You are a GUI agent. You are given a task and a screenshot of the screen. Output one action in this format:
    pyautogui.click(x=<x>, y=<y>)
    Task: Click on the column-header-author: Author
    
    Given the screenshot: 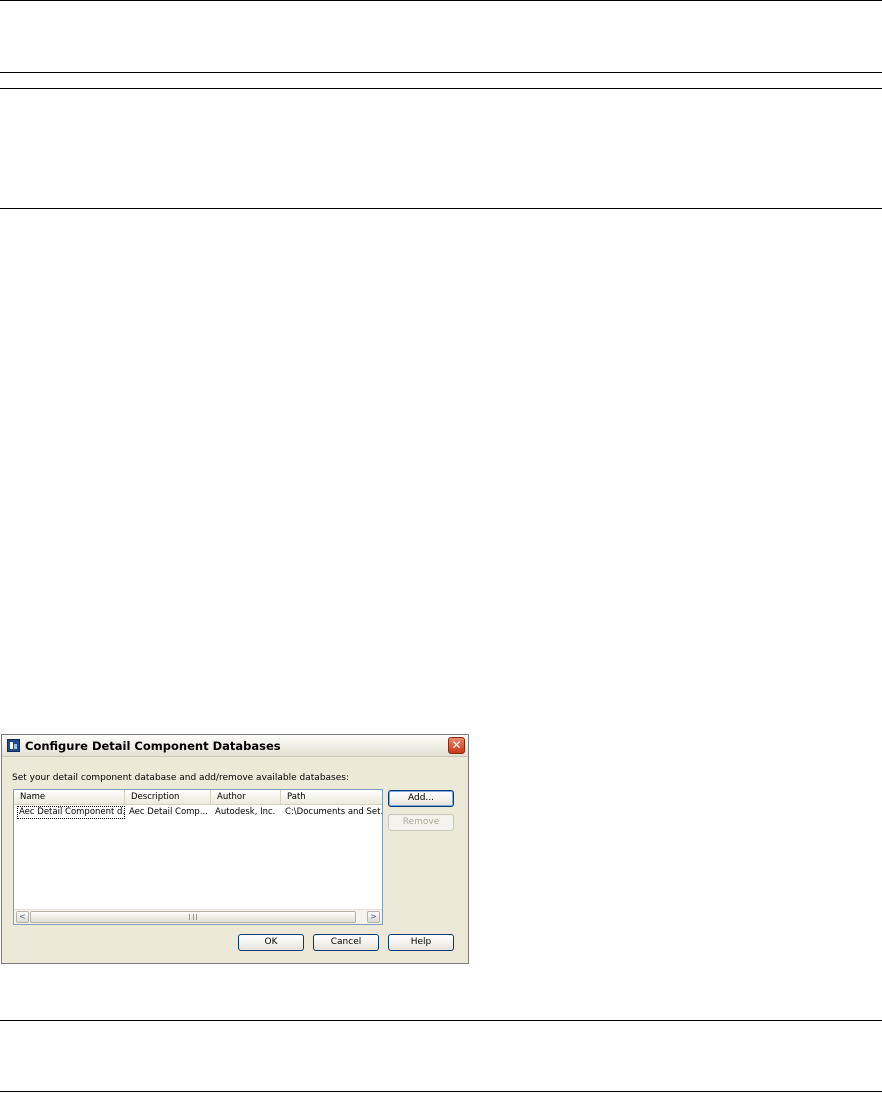 What is the action you would take?
    pyautogui.click(x=246, y=797)
    